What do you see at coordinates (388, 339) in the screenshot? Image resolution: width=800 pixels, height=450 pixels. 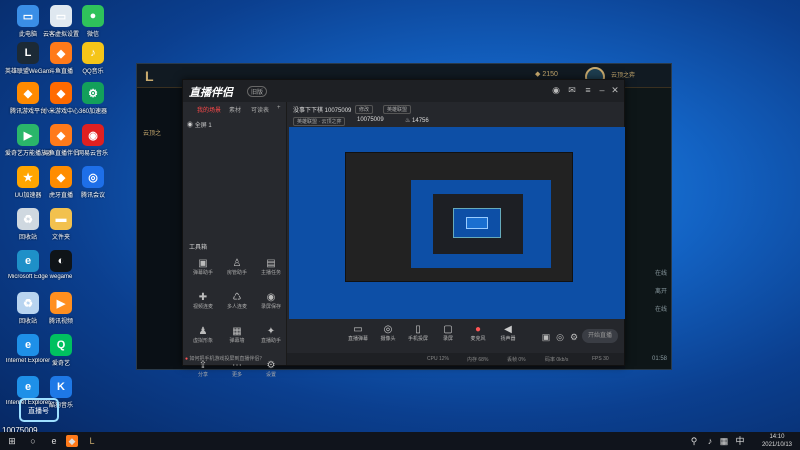 I see `control-label: 摄像头` at bounding box center [388, 339].